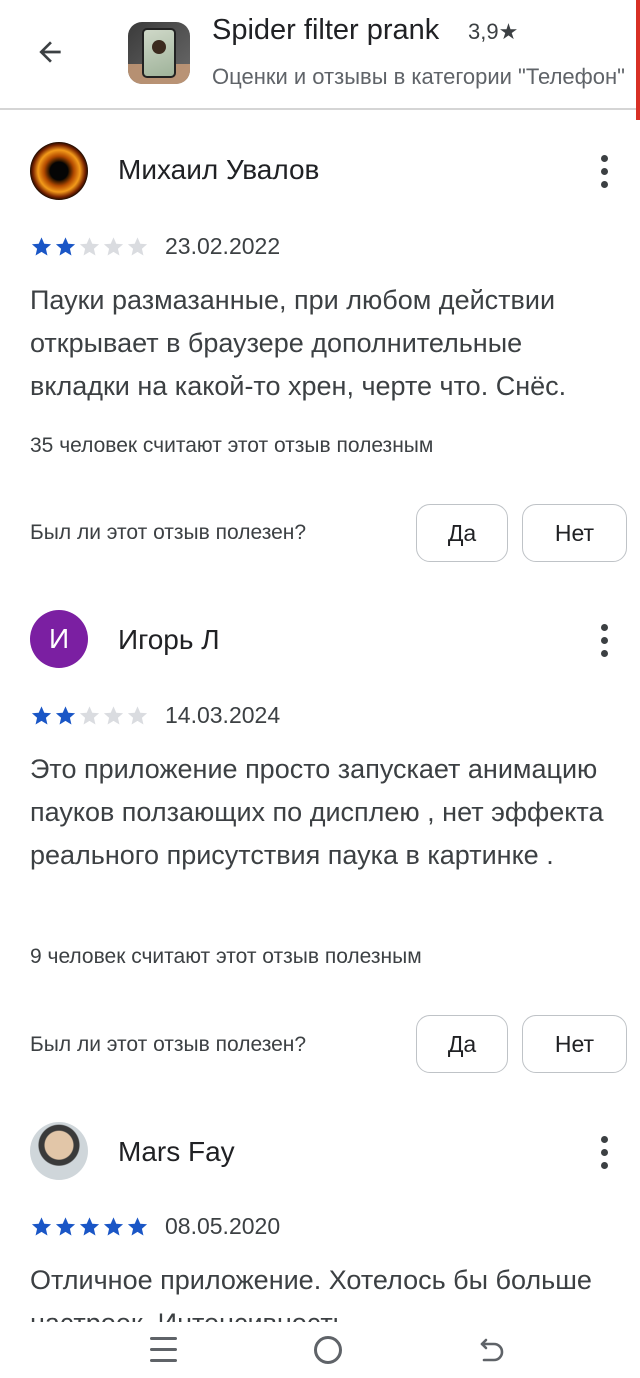  What do you see at coordinates (328, 1350) in the screenshot?
I see `home-icon` at bounding box center [328, 1350].